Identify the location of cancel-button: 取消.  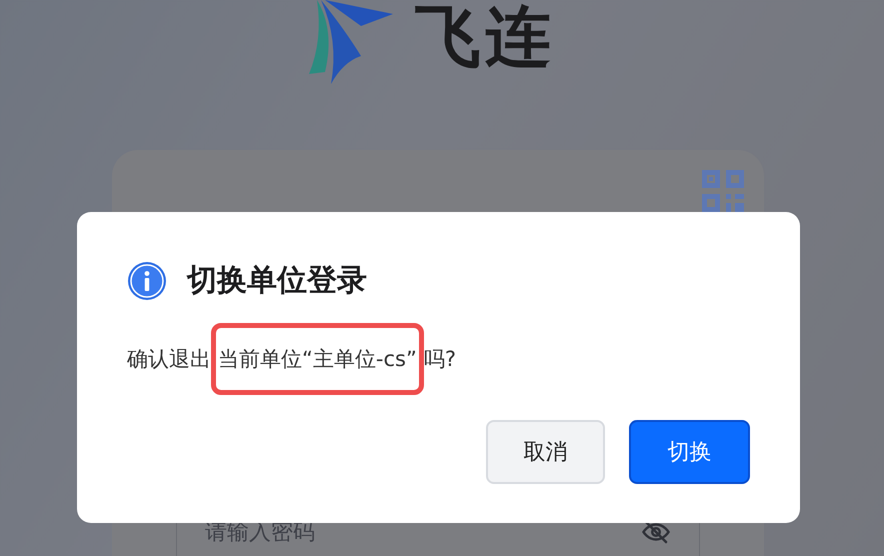
(545, 452).